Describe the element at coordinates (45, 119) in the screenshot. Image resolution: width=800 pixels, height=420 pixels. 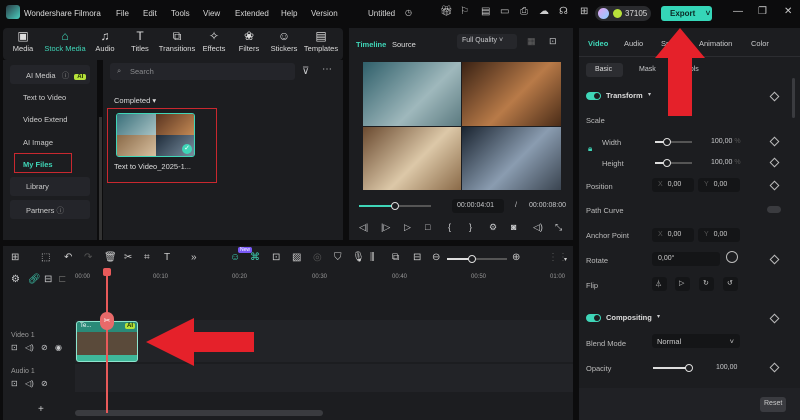
I see `sidebar-item-video-extend: Video Extend` at that location.